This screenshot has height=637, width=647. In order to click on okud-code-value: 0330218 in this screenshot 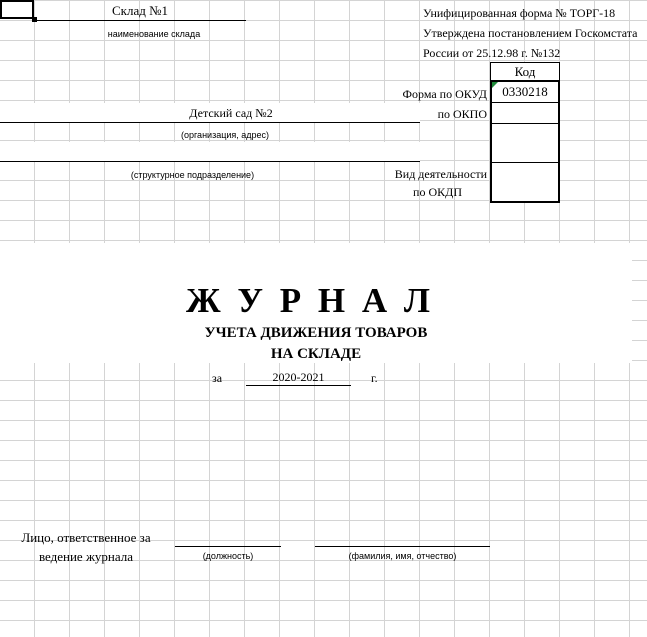, I will do `click(525, 91)`.